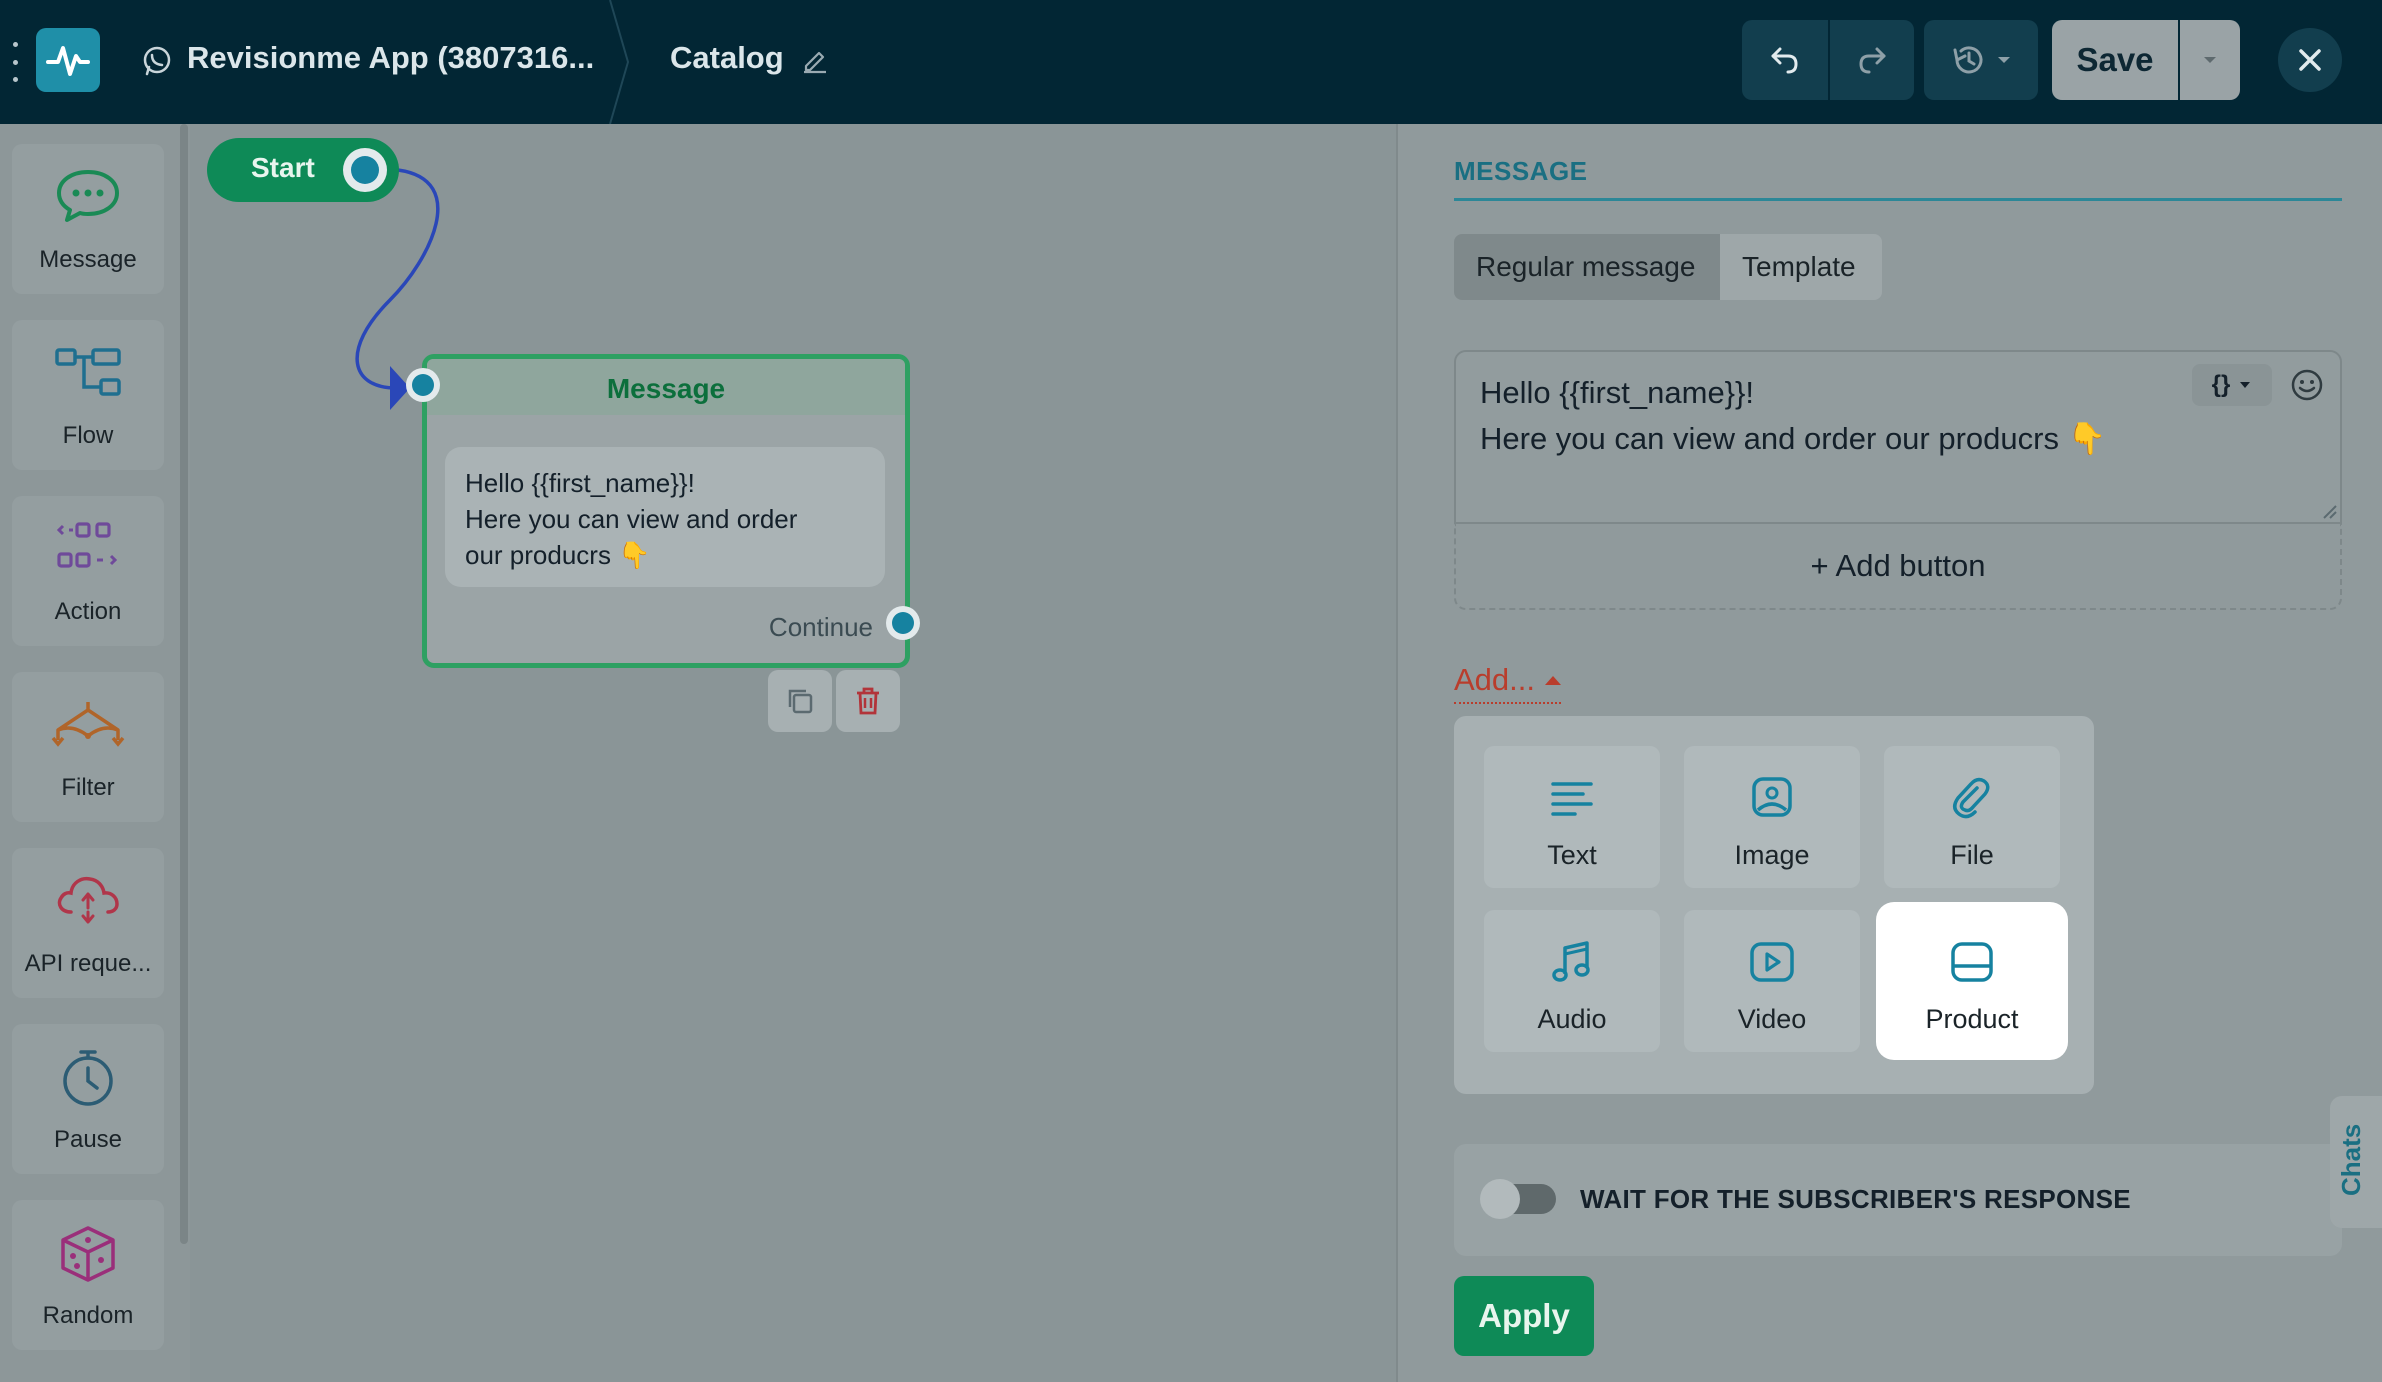 This screenshot has width=2382, height=1382. Describe the element at coordinates (1772, 797) in the screenshot. I see `image-icon` at that location.